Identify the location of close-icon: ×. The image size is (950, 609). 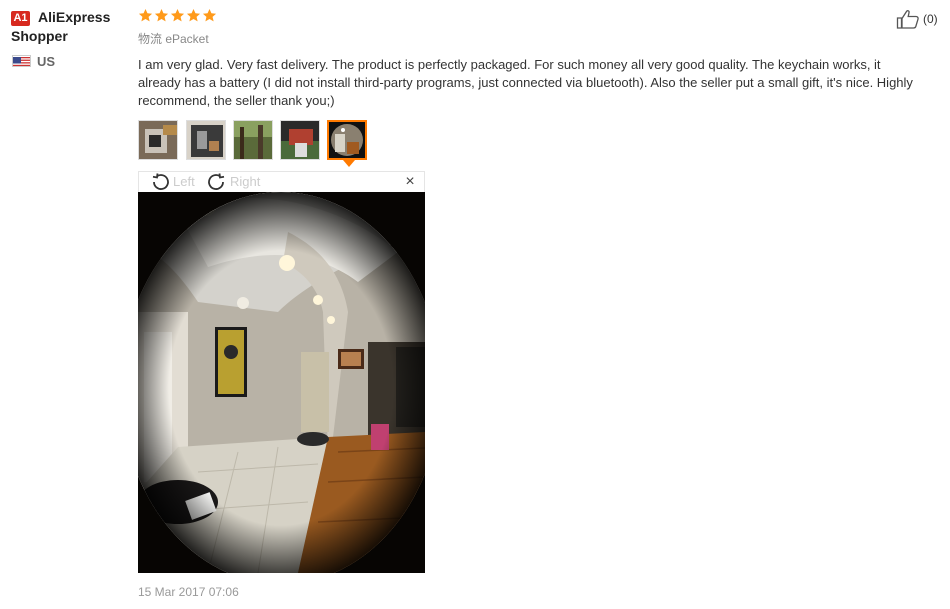
(410, 182).